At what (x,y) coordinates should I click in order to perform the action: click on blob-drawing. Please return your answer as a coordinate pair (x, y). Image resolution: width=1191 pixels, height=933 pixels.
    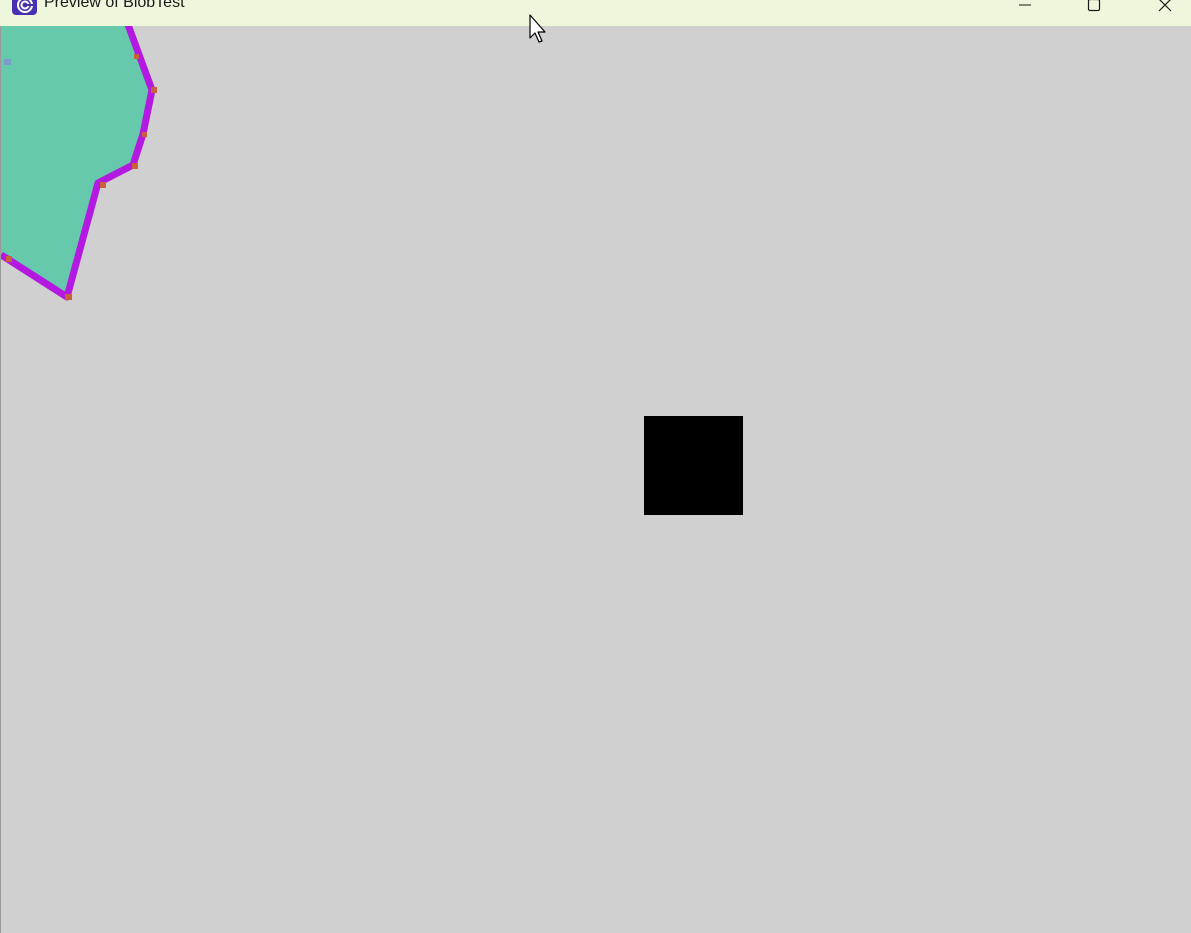
    Looking at the image, I should click on (79, 163).